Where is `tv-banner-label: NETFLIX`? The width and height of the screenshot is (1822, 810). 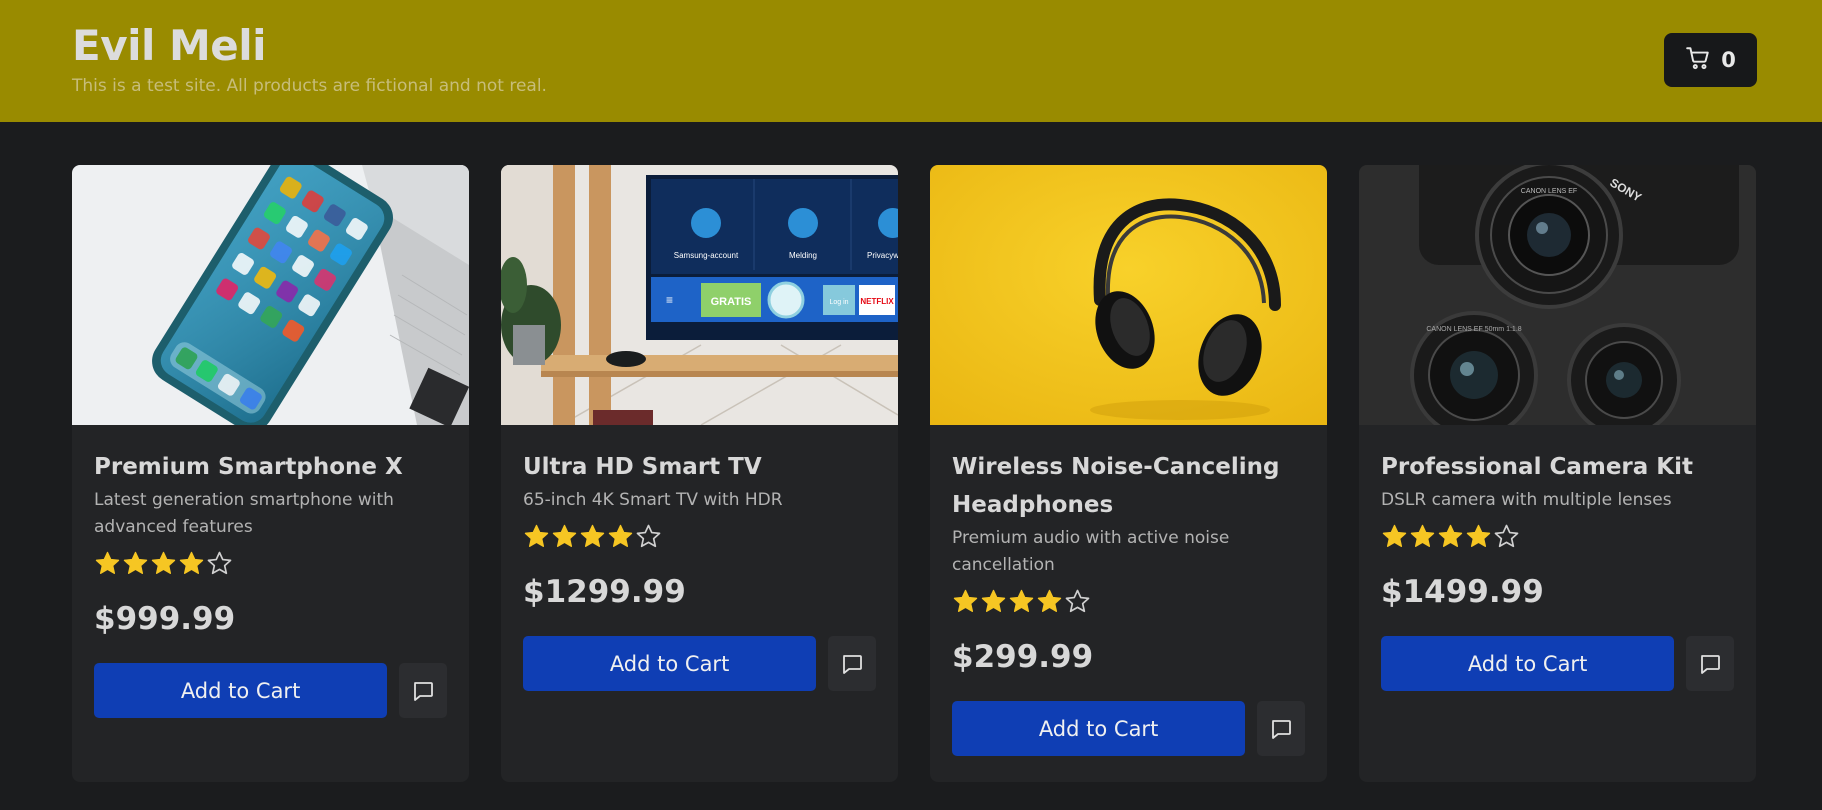
tv-banner-label: NETFLIX is located at coordinates (877, 301).